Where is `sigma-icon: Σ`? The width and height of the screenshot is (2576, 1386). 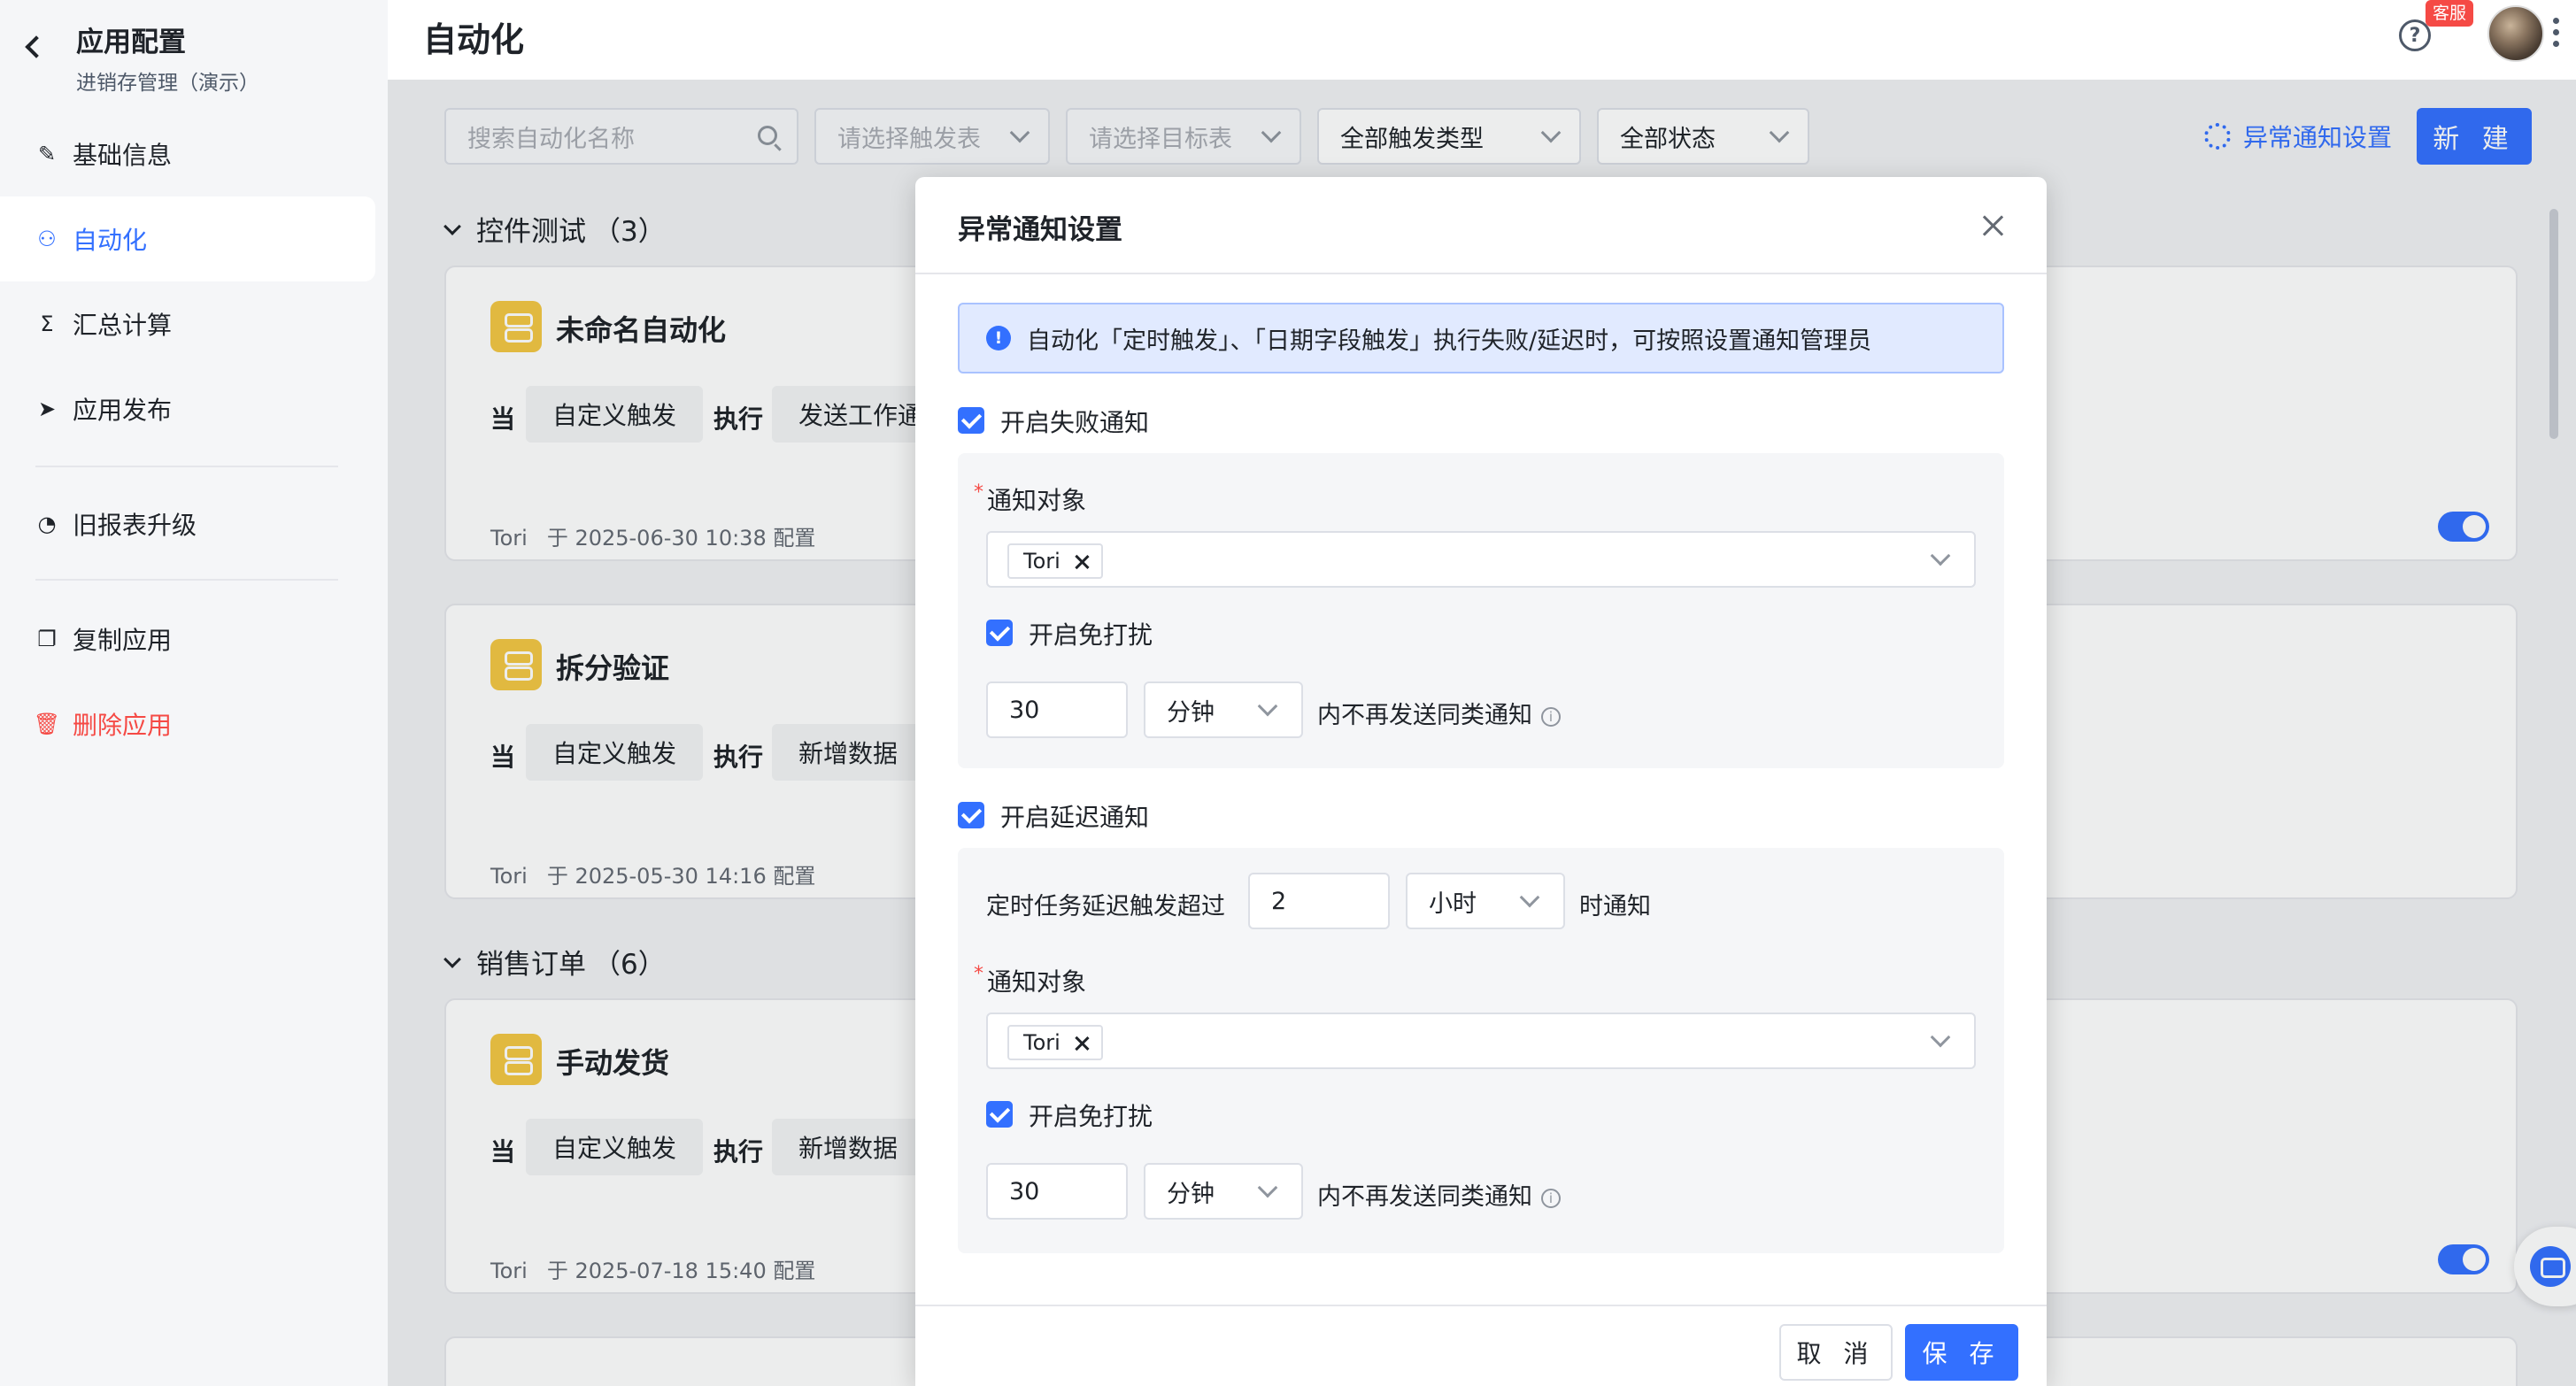
sigma-icon: Σ is located at coordinates (47, 324).